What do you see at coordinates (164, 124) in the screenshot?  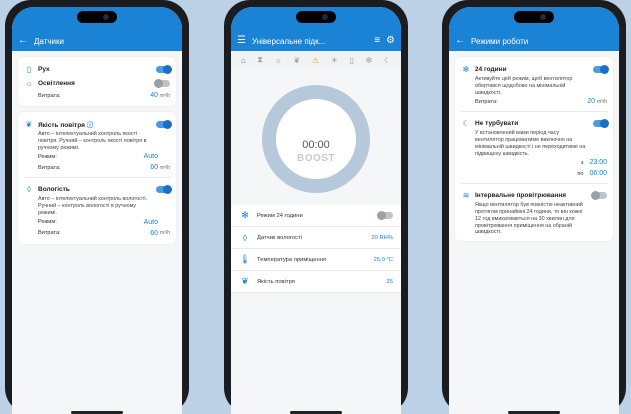 I see `air-toggle` at bounding box center [164, 124].